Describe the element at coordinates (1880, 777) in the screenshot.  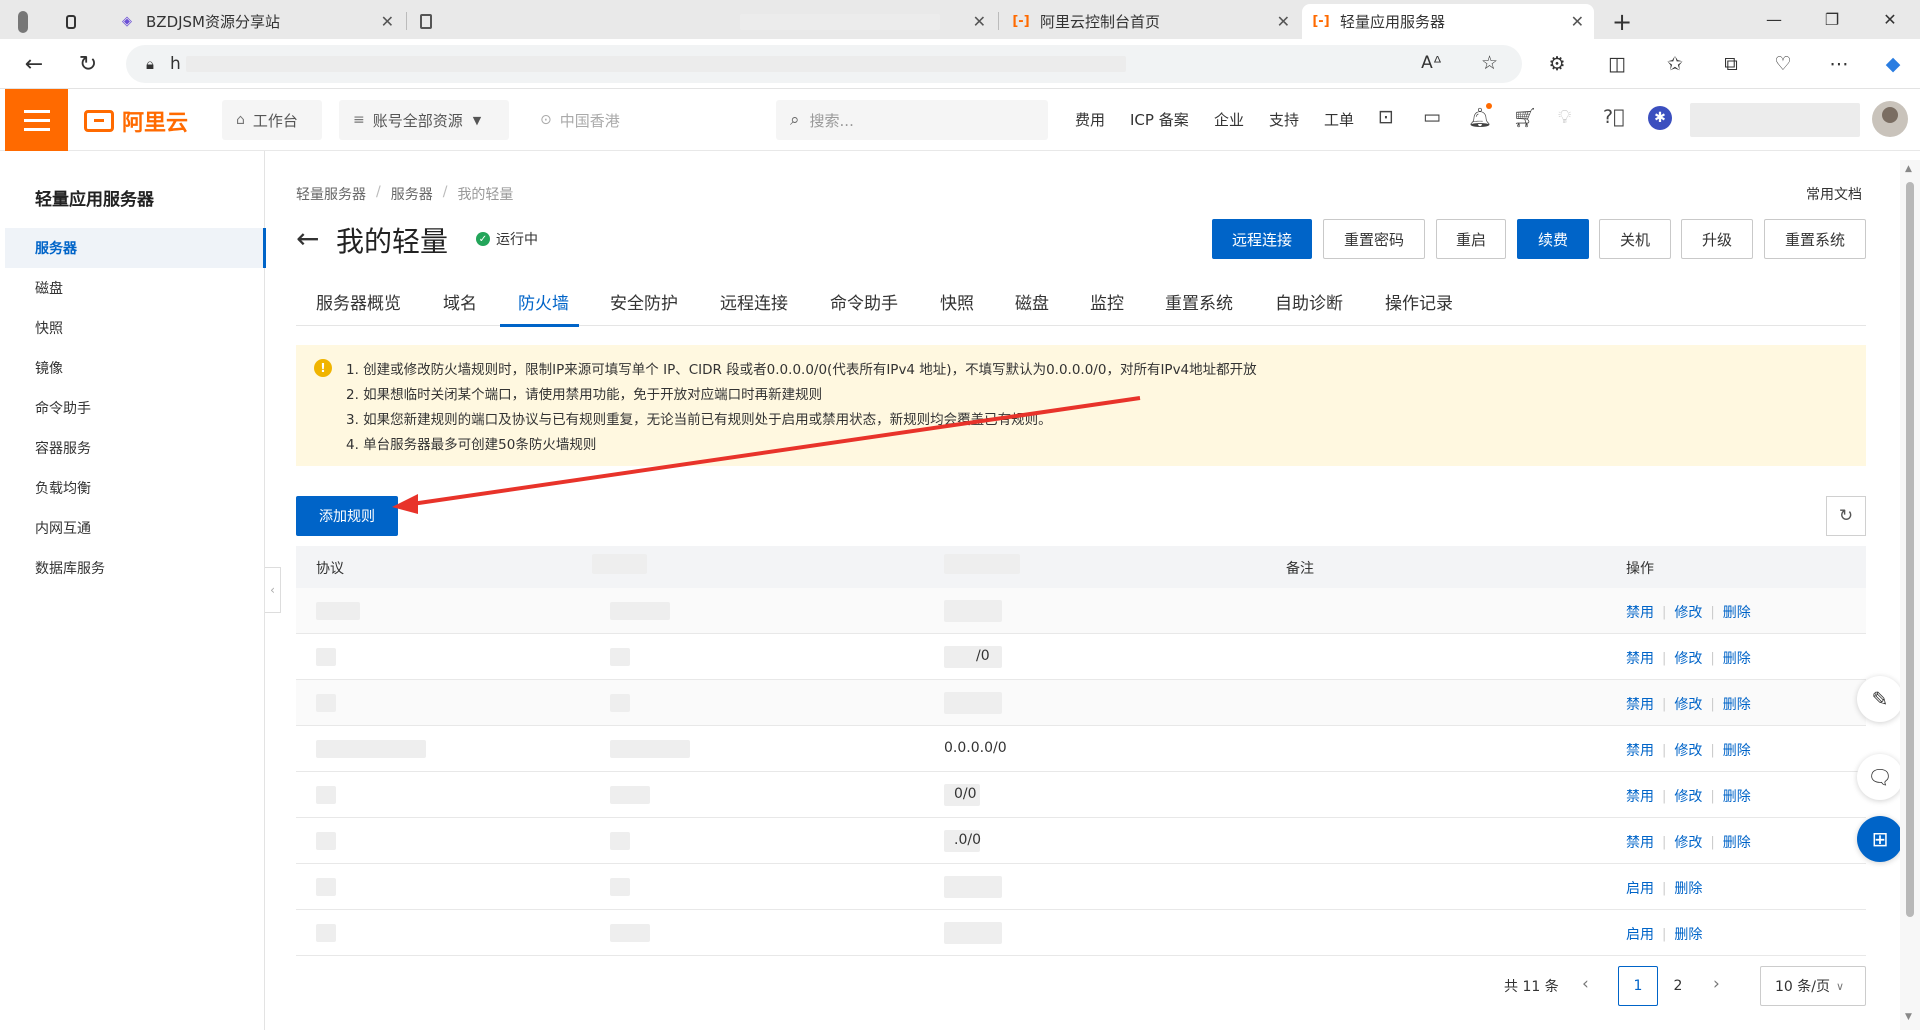
I see `feedback-float-button: 🗨︎` at that location.